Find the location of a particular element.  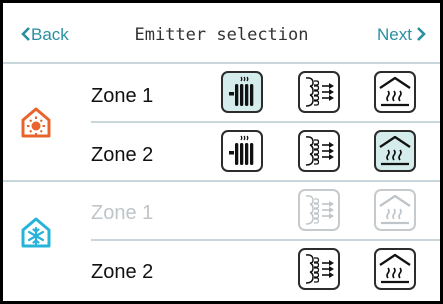

page-title: Emitter selection is located at coordinates (221, 35).